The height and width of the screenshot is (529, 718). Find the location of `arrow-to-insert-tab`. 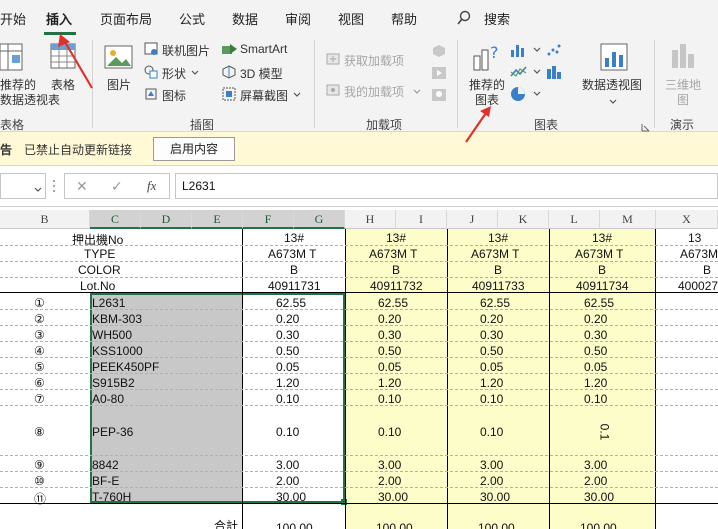

arrow-to-insert-tab is located at coordinates (75, 61).